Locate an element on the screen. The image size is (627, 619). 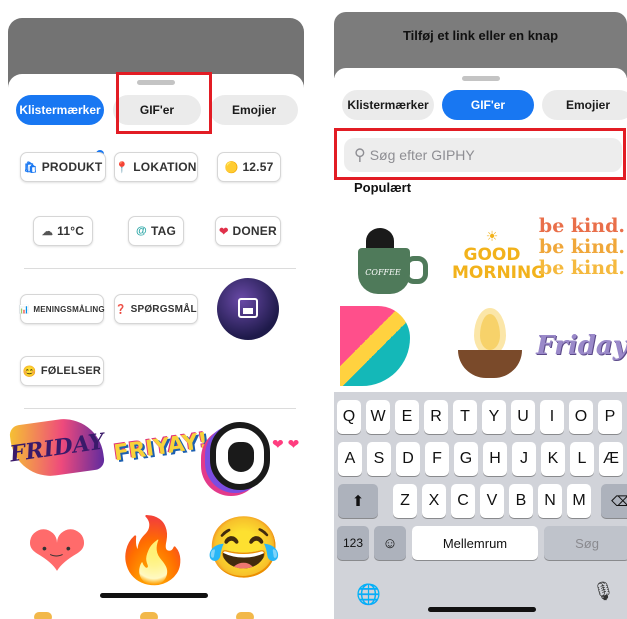
keyboard-row-3: ⬆ Z X C V B N M ⌫ is located at coordinates (482, 501).